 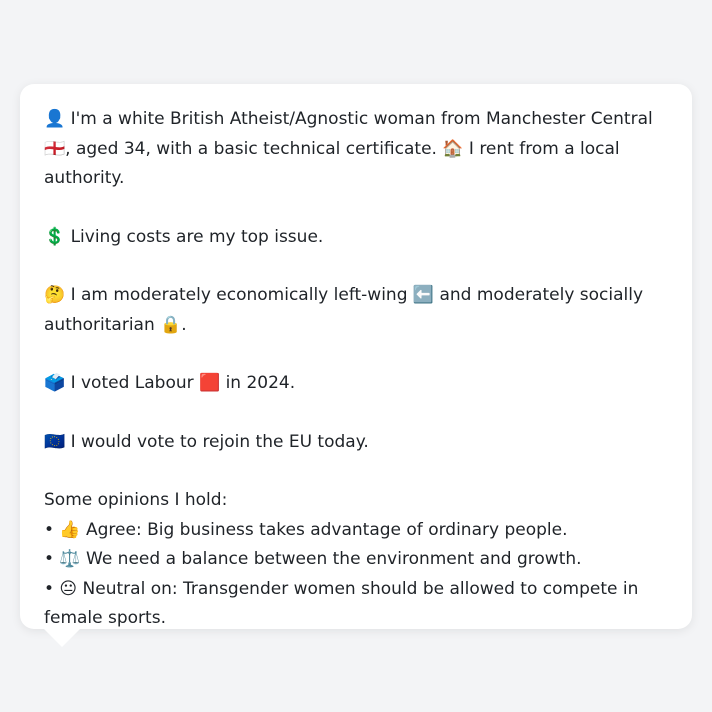 I want to click on opinions-heading: Some opinions I hold:, so click(x=136, y=500).